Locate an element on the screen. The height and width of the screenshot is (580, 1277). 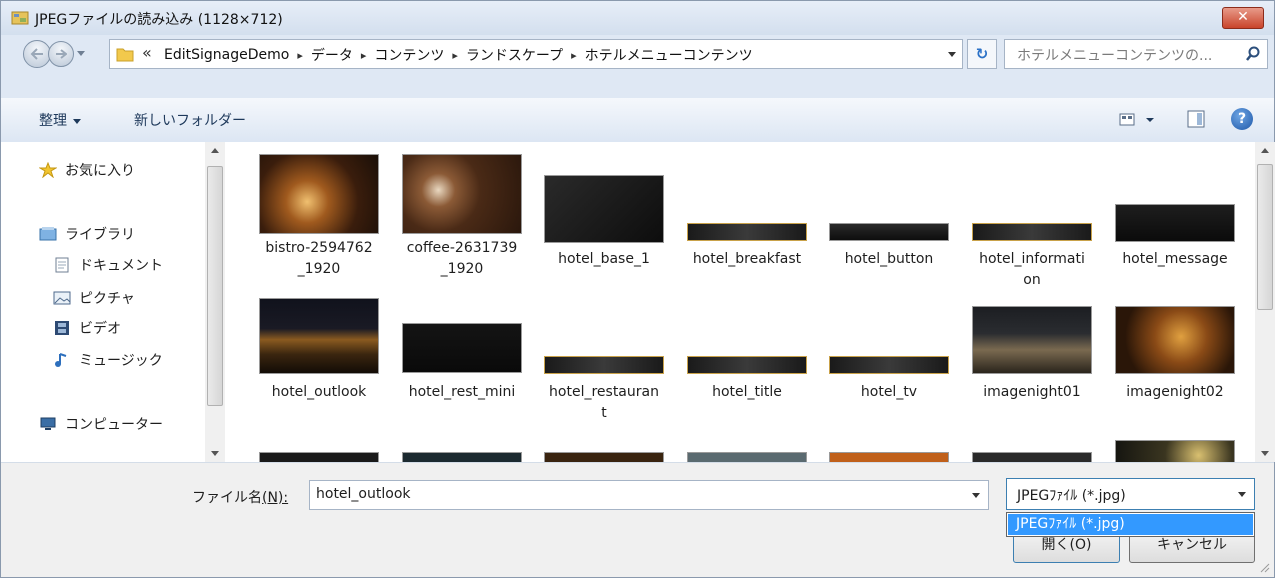
resize-grip-icon is located at coordinates (1264, 567).